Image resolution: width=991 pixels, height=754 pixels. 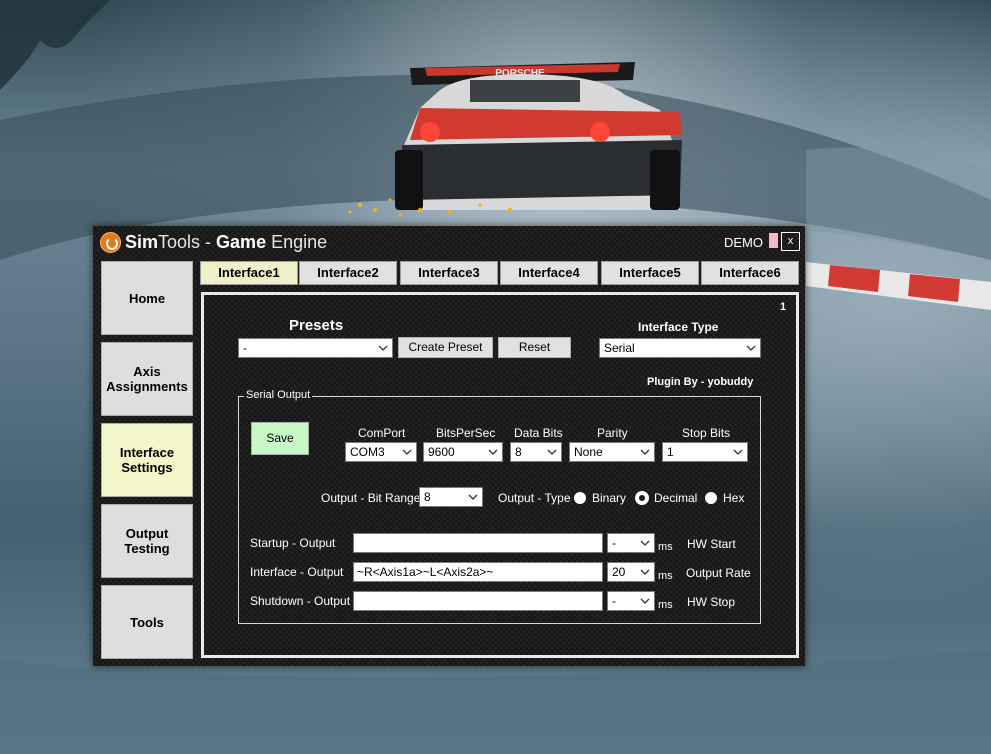 I want to click on radio-hex-label: Hex, so click(x=734, y=498).